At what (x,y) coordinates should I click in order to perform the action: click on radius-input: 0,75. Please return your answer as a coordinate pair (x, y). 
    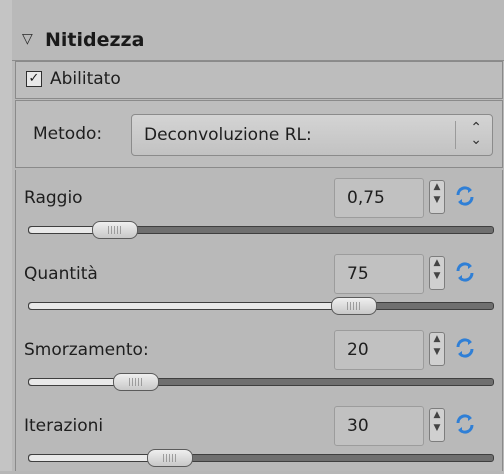
    Looking at the image, I should click on (379, 198).